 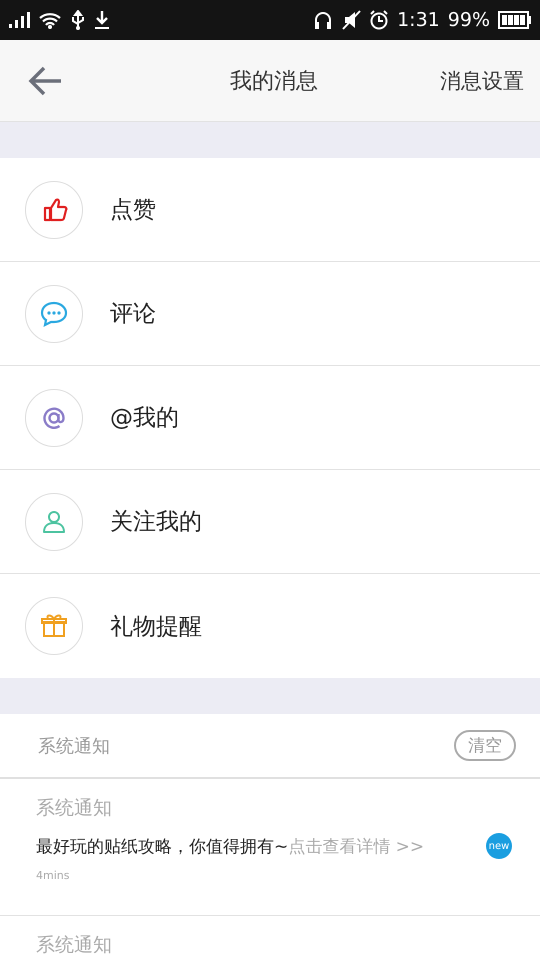 What do you see at coordinates (323, 20) in the screenshot?
I see `headphones-icon` at bounding box center [323, 20].